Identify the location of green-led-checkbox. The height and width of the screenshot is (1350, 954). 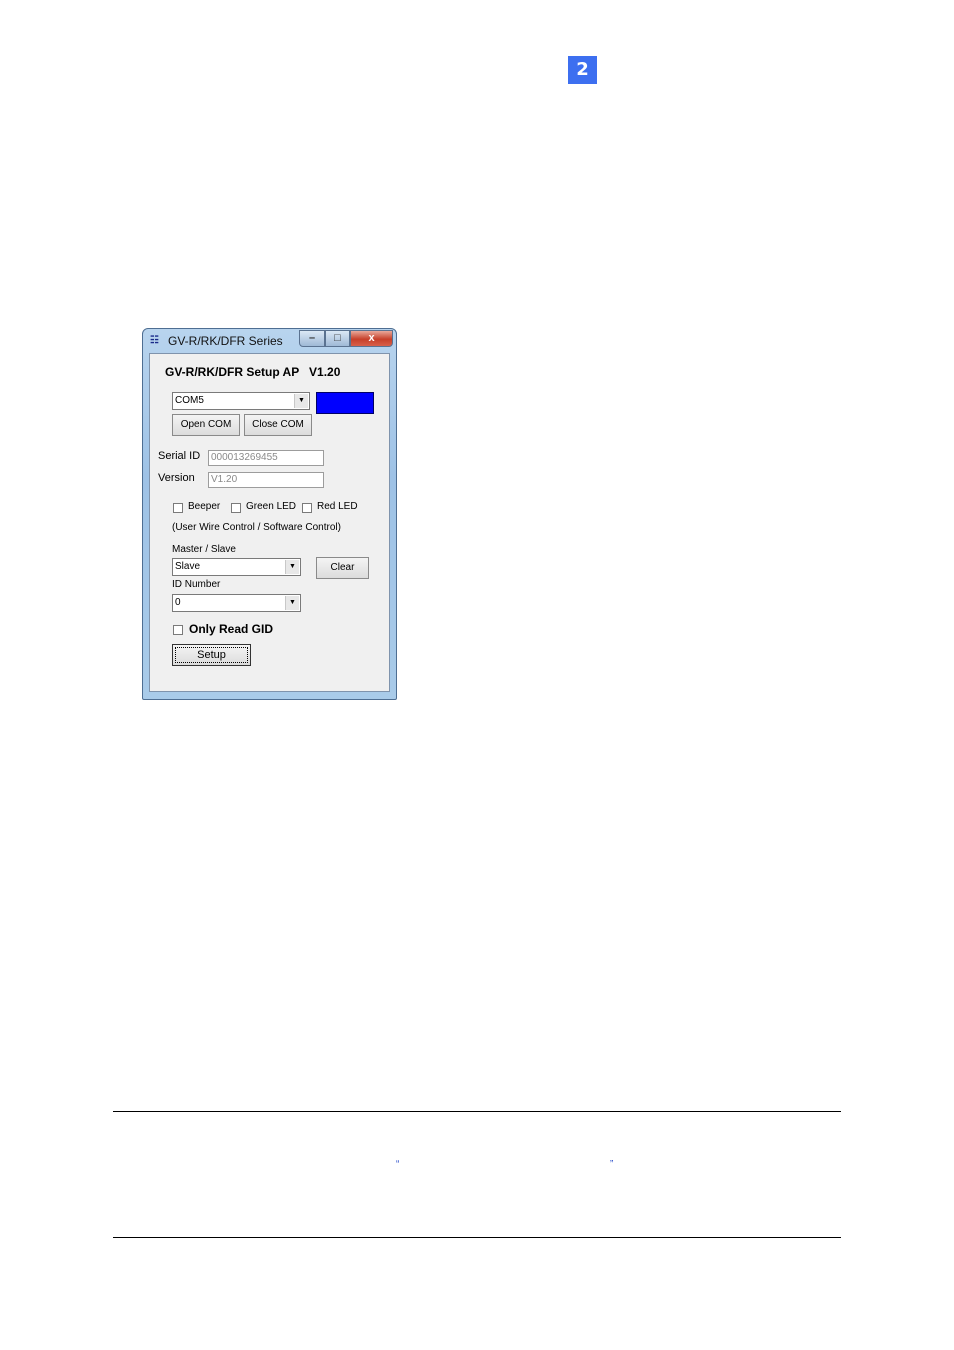
(236, 508).